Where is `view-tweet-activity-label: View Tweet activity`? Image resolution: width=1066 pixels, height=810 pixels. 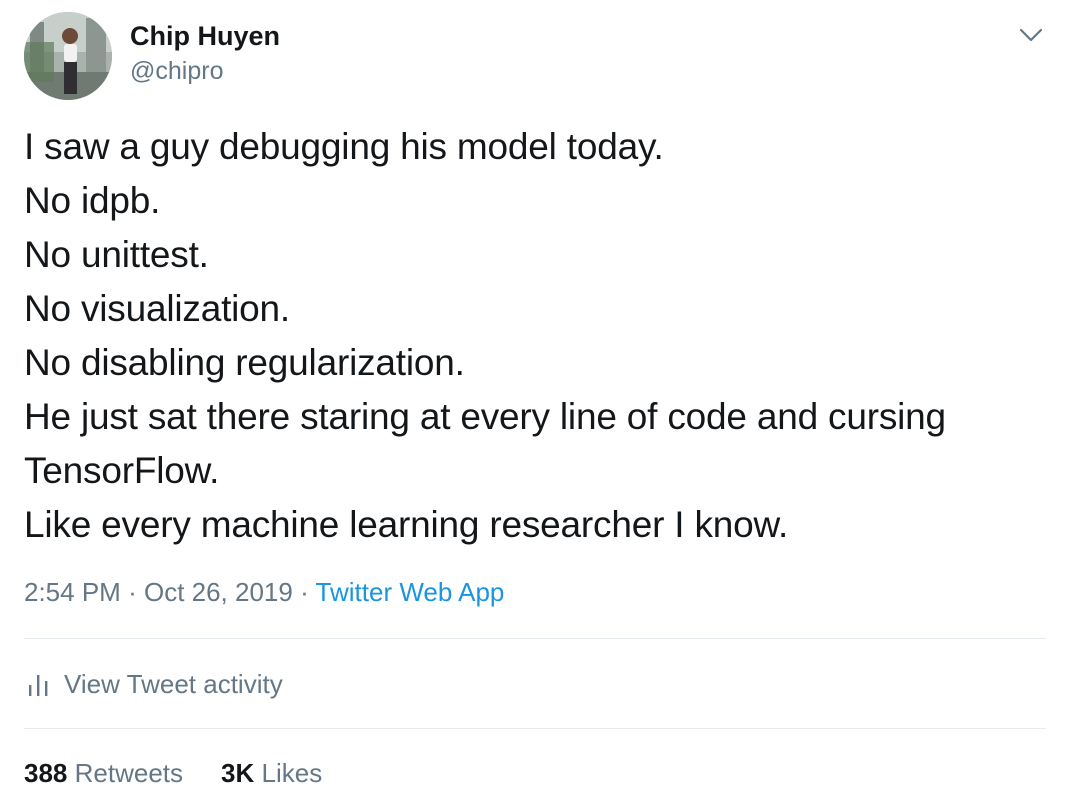 view-tweet-activity-label: View Tweet activity is located at coordinates (173, 683).